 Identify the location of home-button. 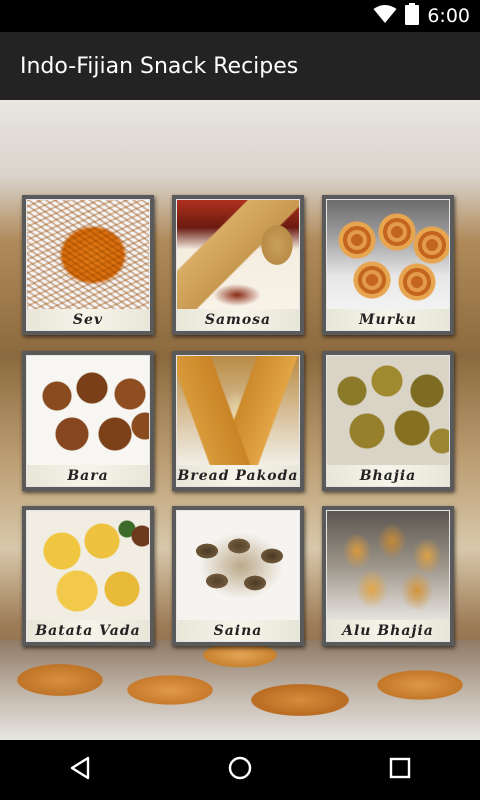
(240, 770).